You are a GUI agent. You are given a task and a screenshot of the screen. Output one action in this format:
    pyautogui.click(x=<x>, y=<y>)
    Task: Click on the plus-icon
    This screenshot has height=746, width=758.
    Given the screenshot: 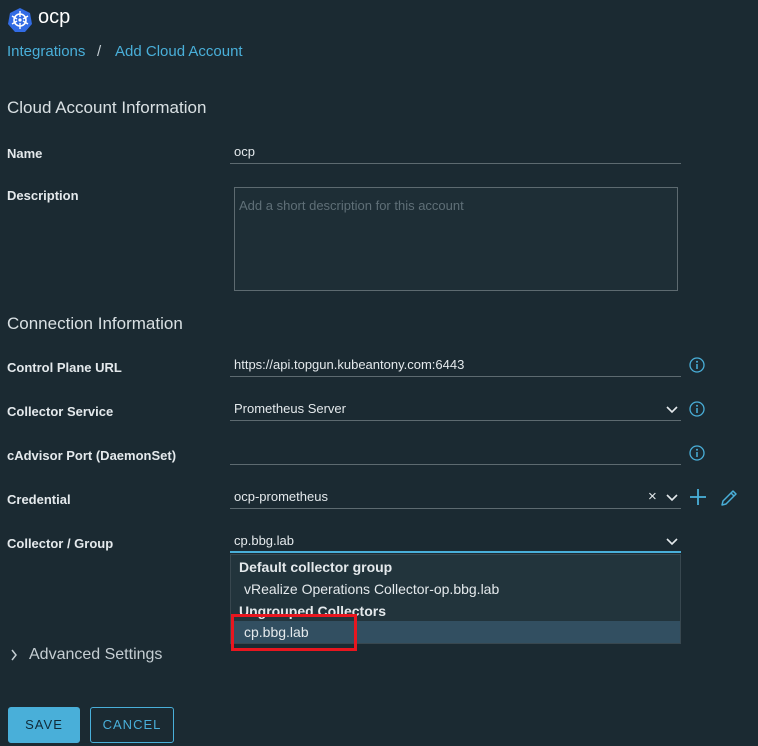 What is the action you would take?
    pyautogui.click(x=698, y=497)
    